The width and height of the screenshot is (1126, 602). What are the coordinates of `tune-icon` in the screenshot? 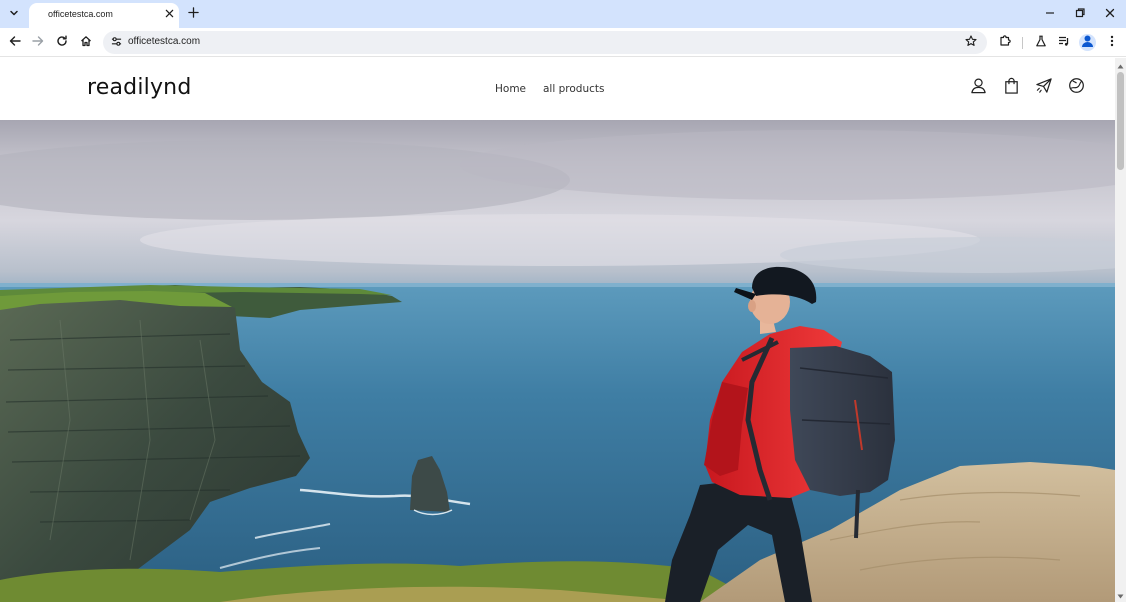 It's located at (116, 43).